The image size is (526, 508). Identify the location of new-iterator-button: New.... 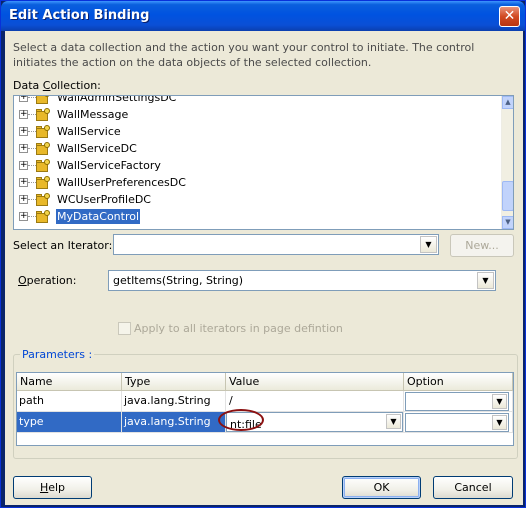
(482, 245).